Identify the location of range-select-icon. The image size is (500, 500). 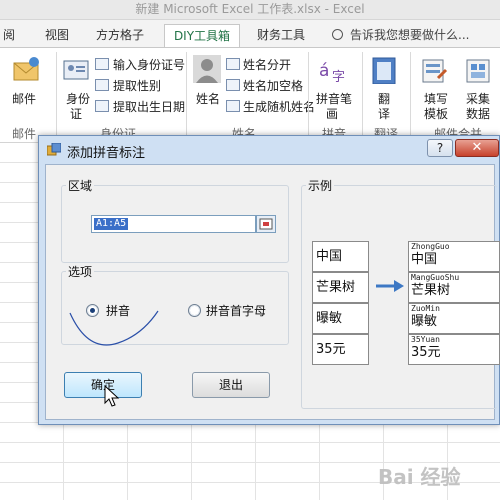
(266, 224).